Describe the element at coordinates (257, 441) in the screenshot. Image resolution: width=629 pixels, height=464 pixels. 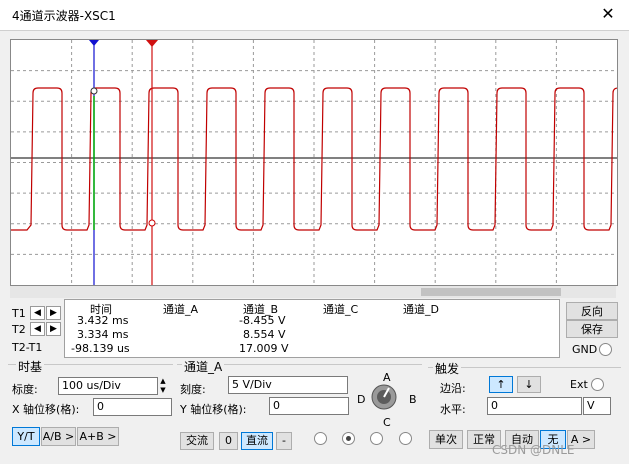
I see `coupling-dc-button: 直流` at that location.